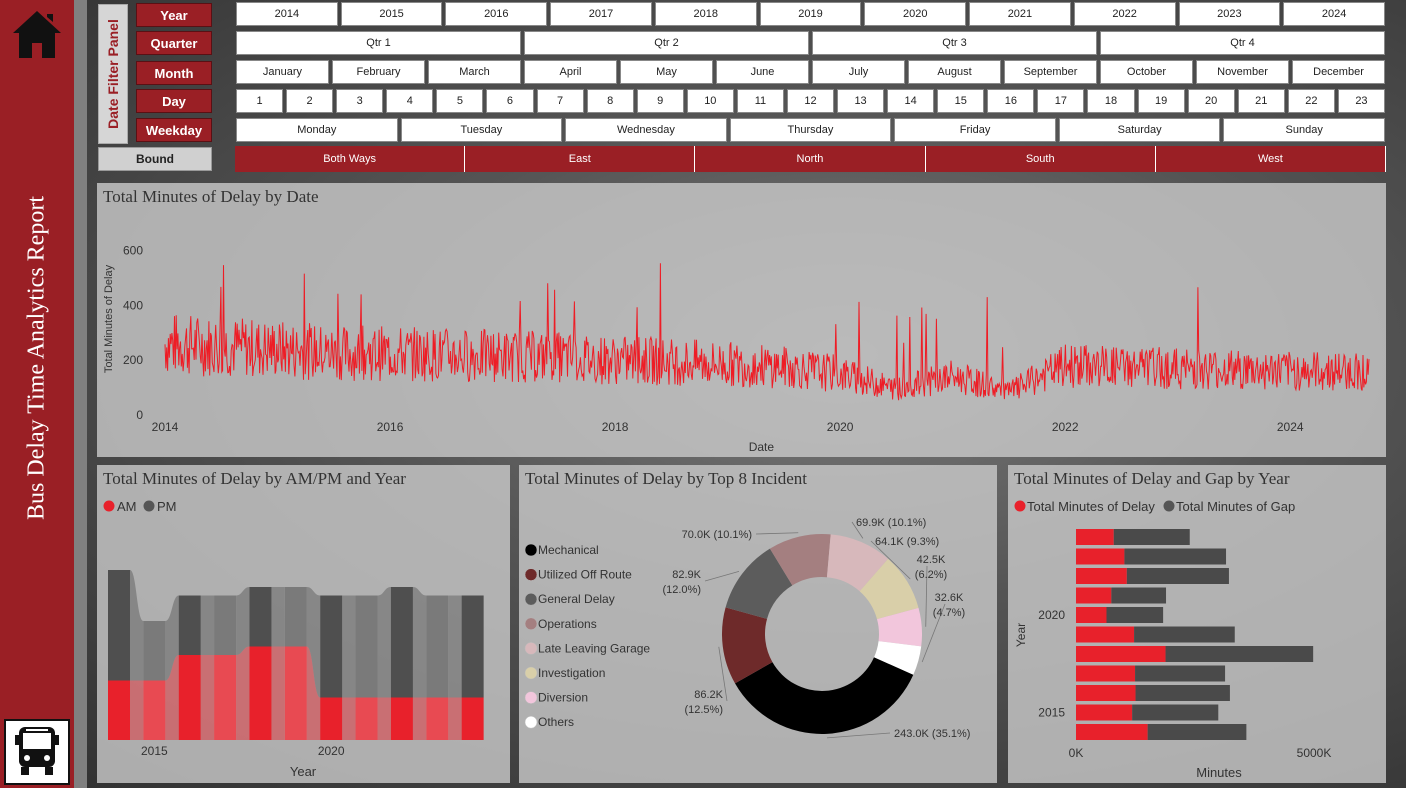  I want to click on year-button-2019: 2019, so click(810, 14).